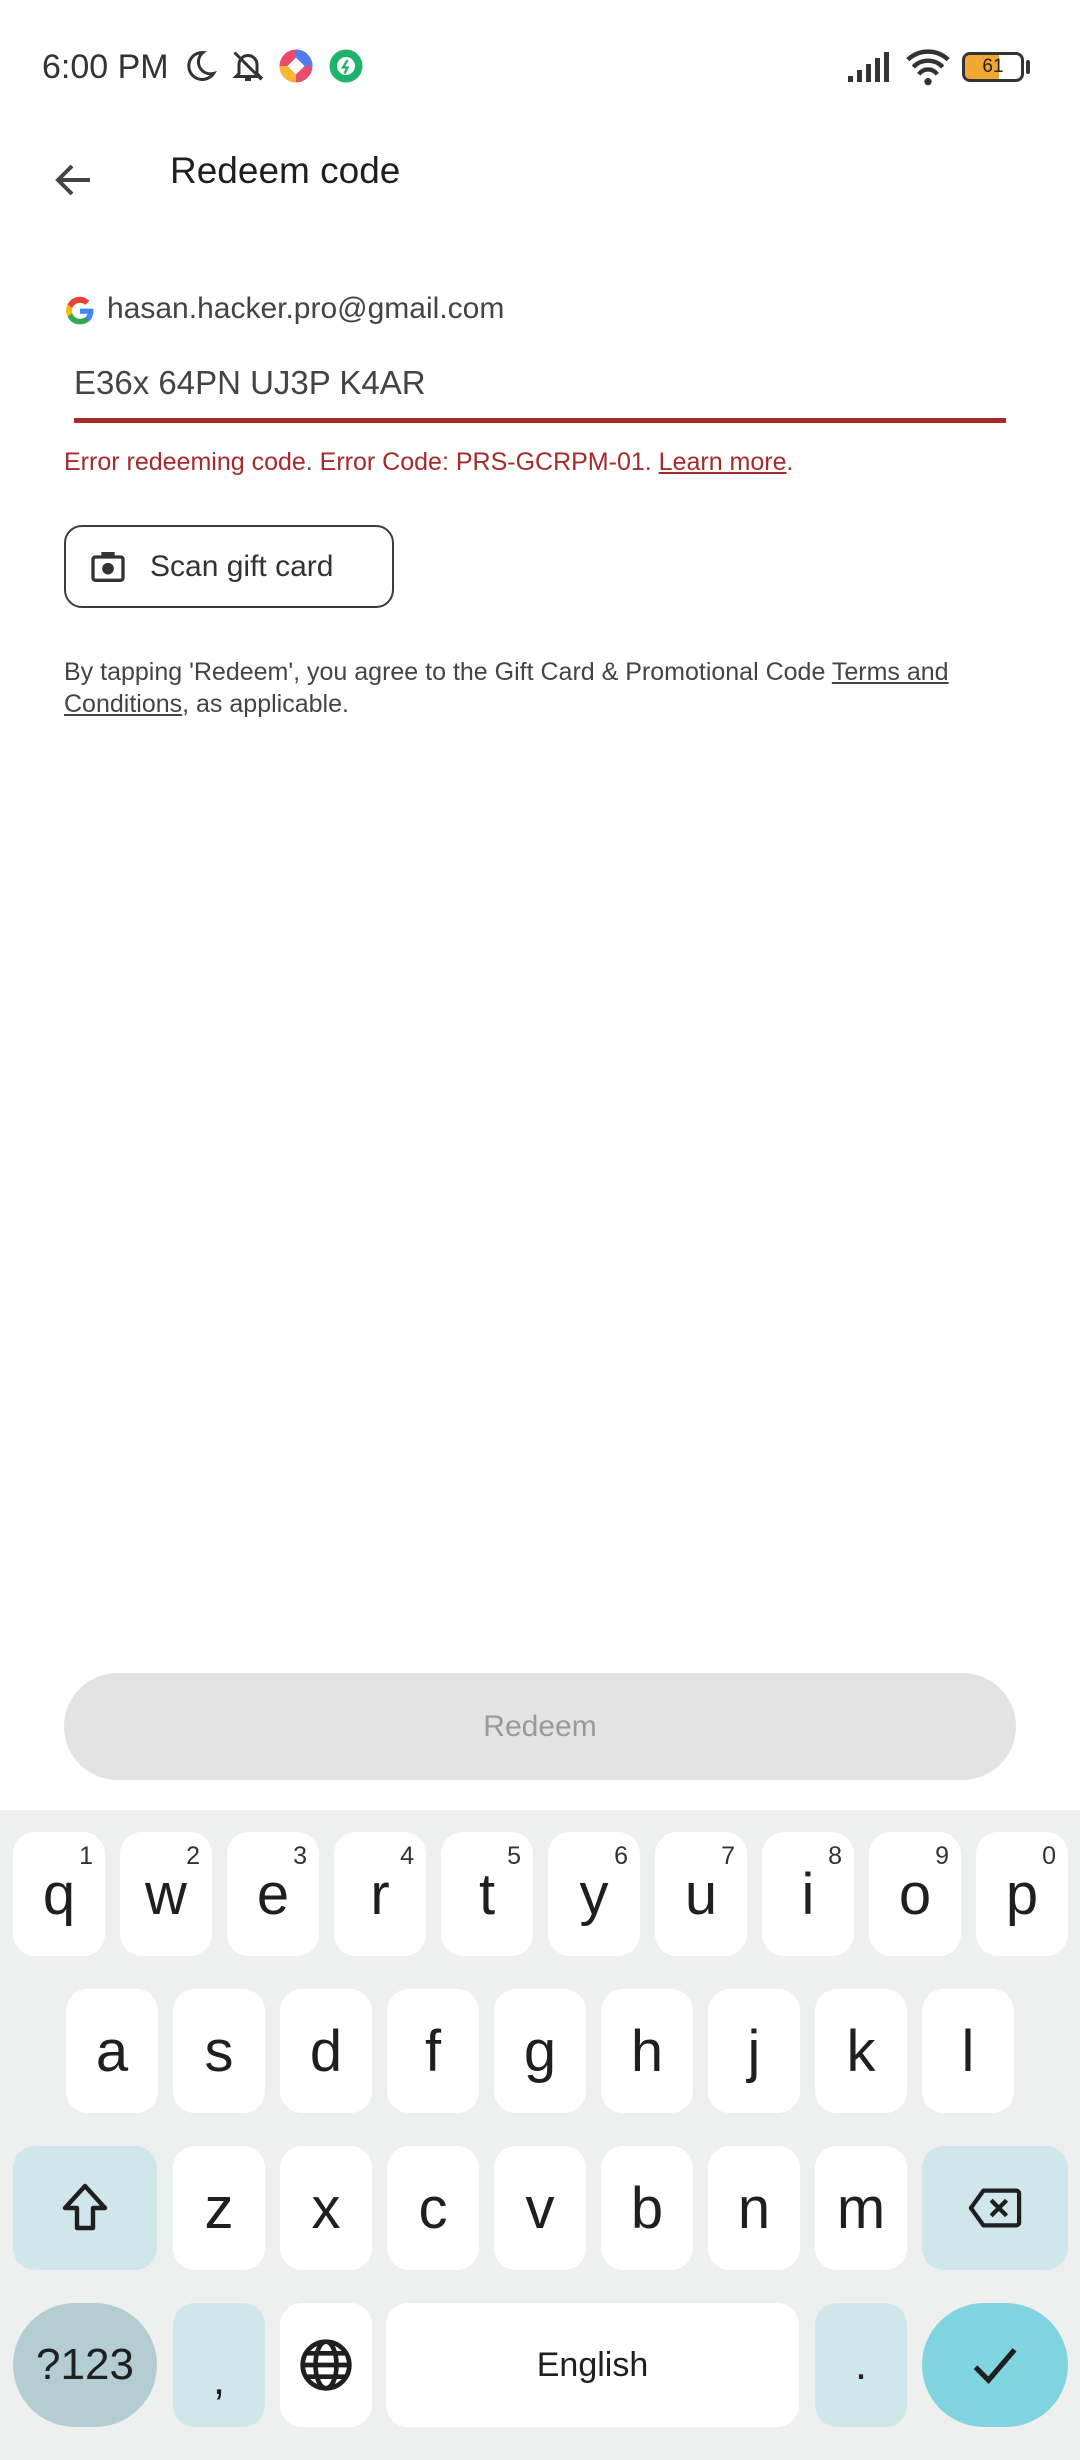 This screenshot has width=1080, height=2460. I want to click on moon-icon, so click(202, 65).